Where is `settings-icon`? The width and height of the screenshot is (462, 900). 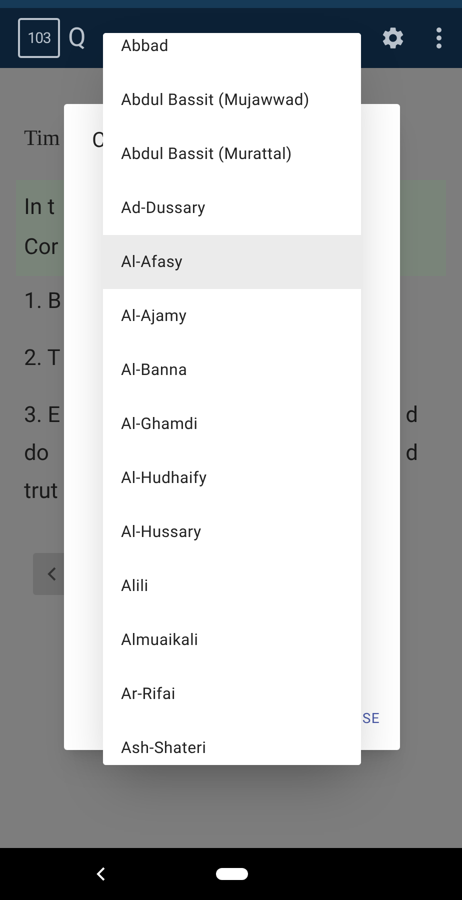 settings-icon is located at coordinates (393, 38).